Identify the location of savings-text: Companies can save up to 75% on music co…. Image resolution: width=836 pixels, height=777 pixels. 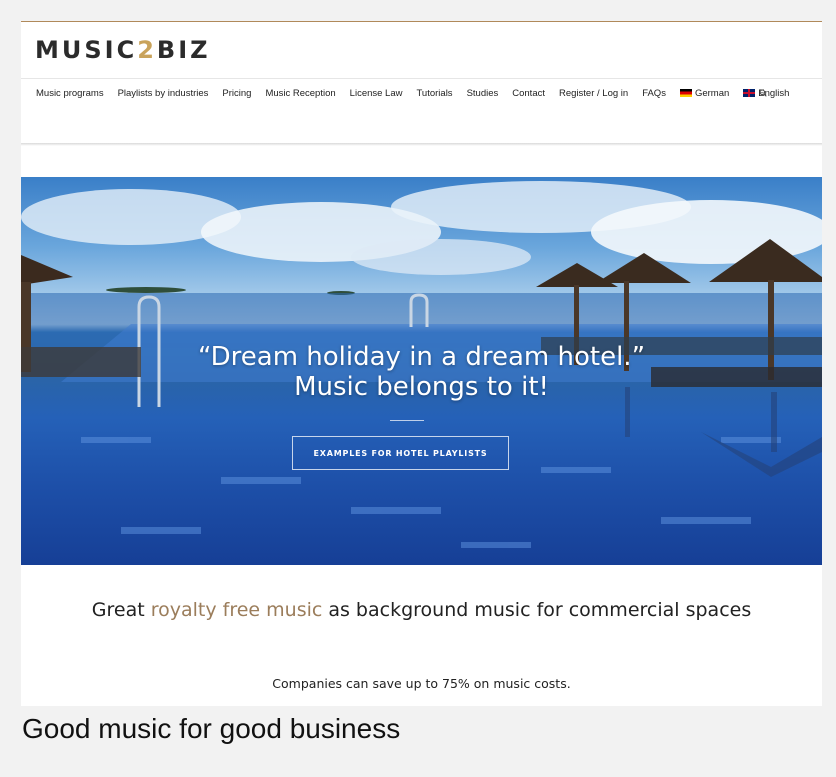
(421, 683).